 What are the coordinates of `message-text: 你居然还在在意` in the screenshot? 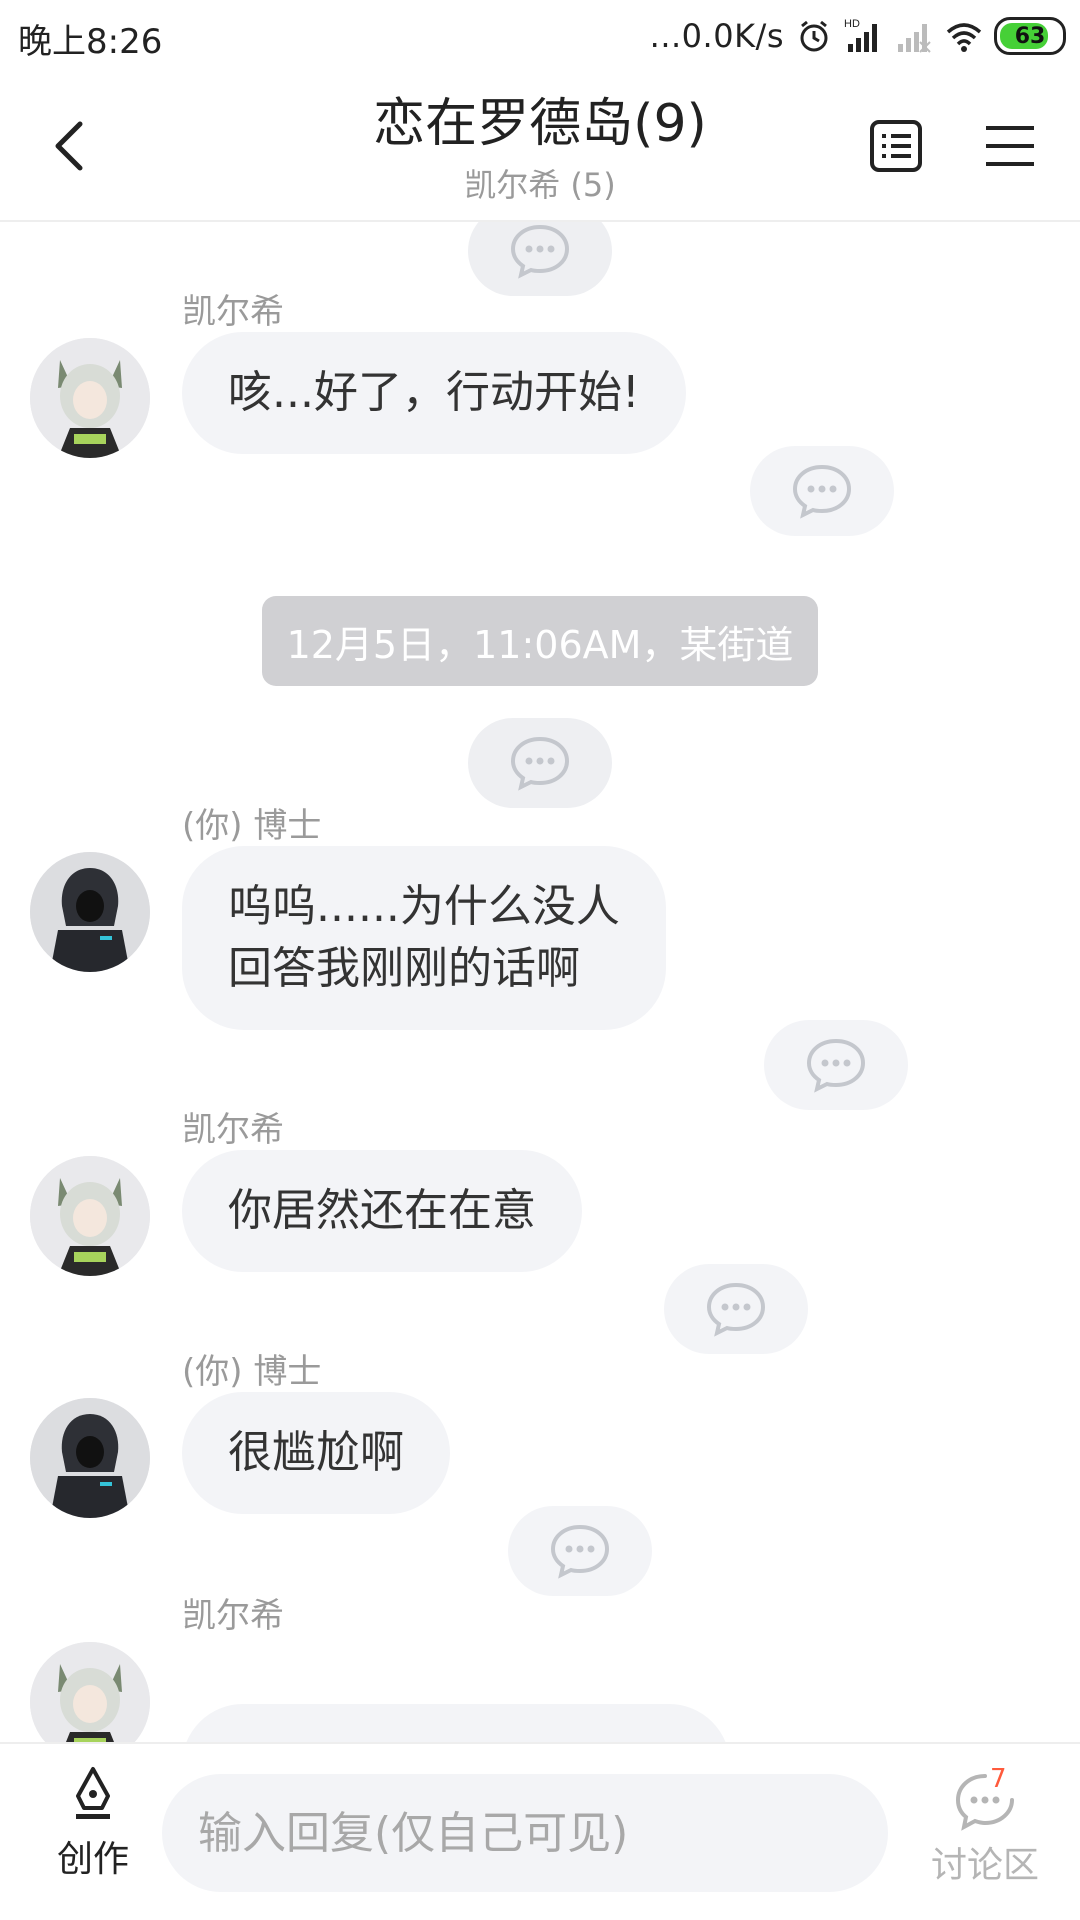 It's located at (382, 1210).